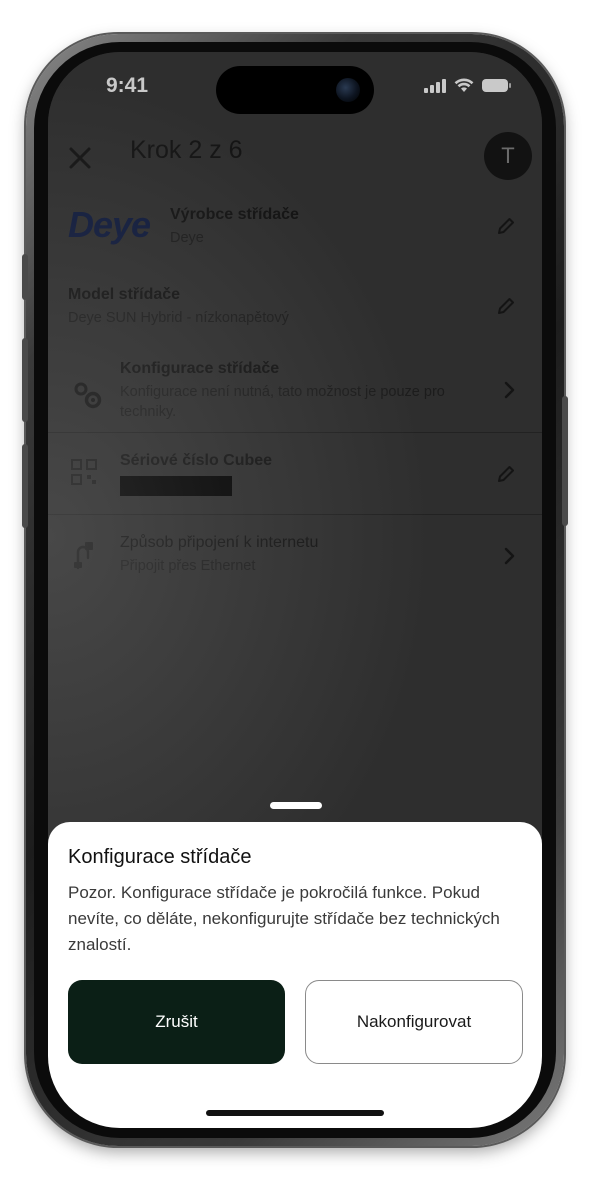 The image size is (590, 1180). I want to click on cellular-signal-icon, so click(435, 85).